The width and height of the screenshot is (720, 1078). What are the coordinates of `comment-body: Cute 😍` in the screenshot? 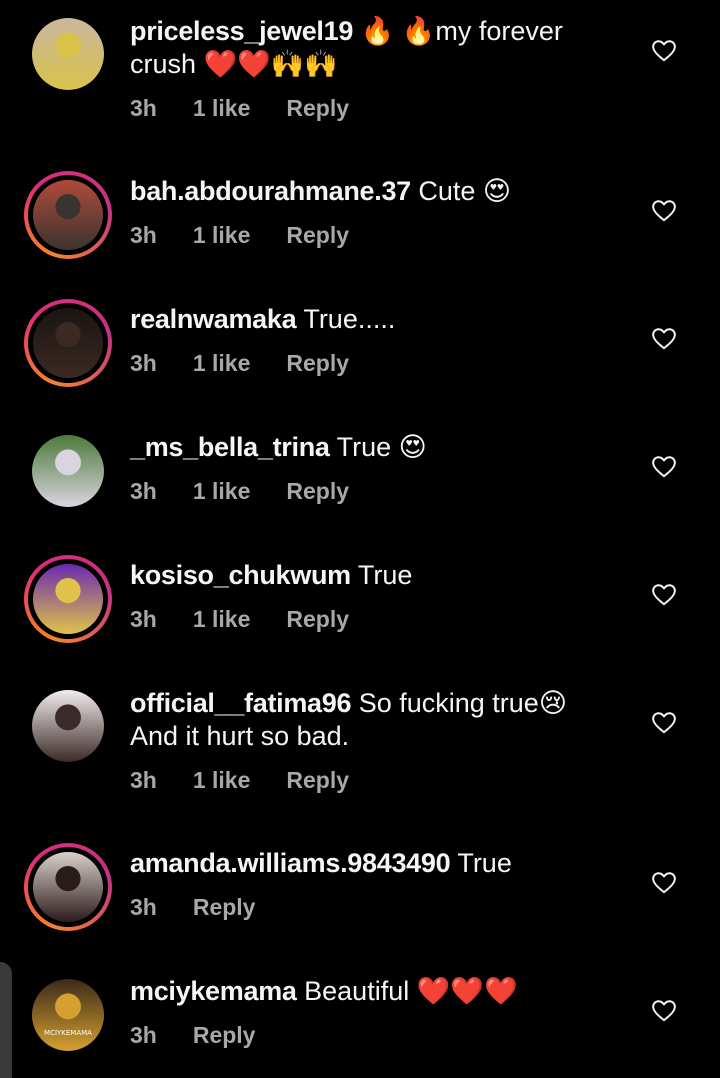 It's located at (465, 191).